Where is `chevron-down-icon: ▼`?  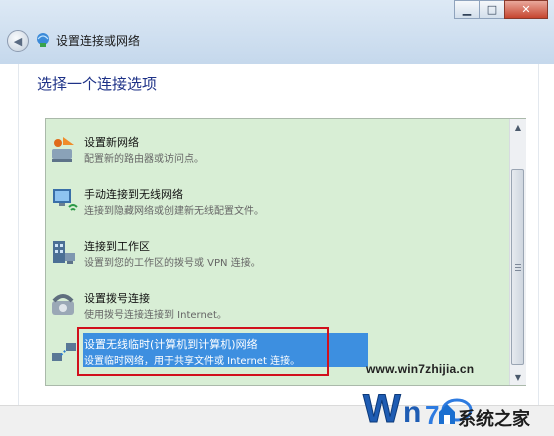
chevron-down-icon: ▼ is located at coordinates (518, 377).